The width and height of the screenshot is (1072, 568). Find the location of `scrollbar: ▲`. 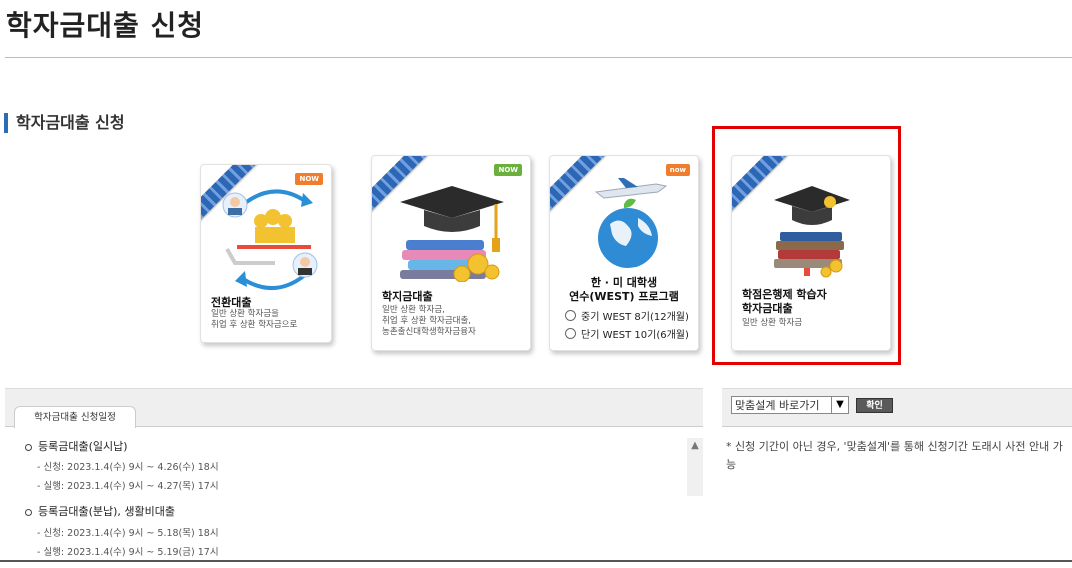

scrollbar: ▲ is located at coordinates (695, 467).